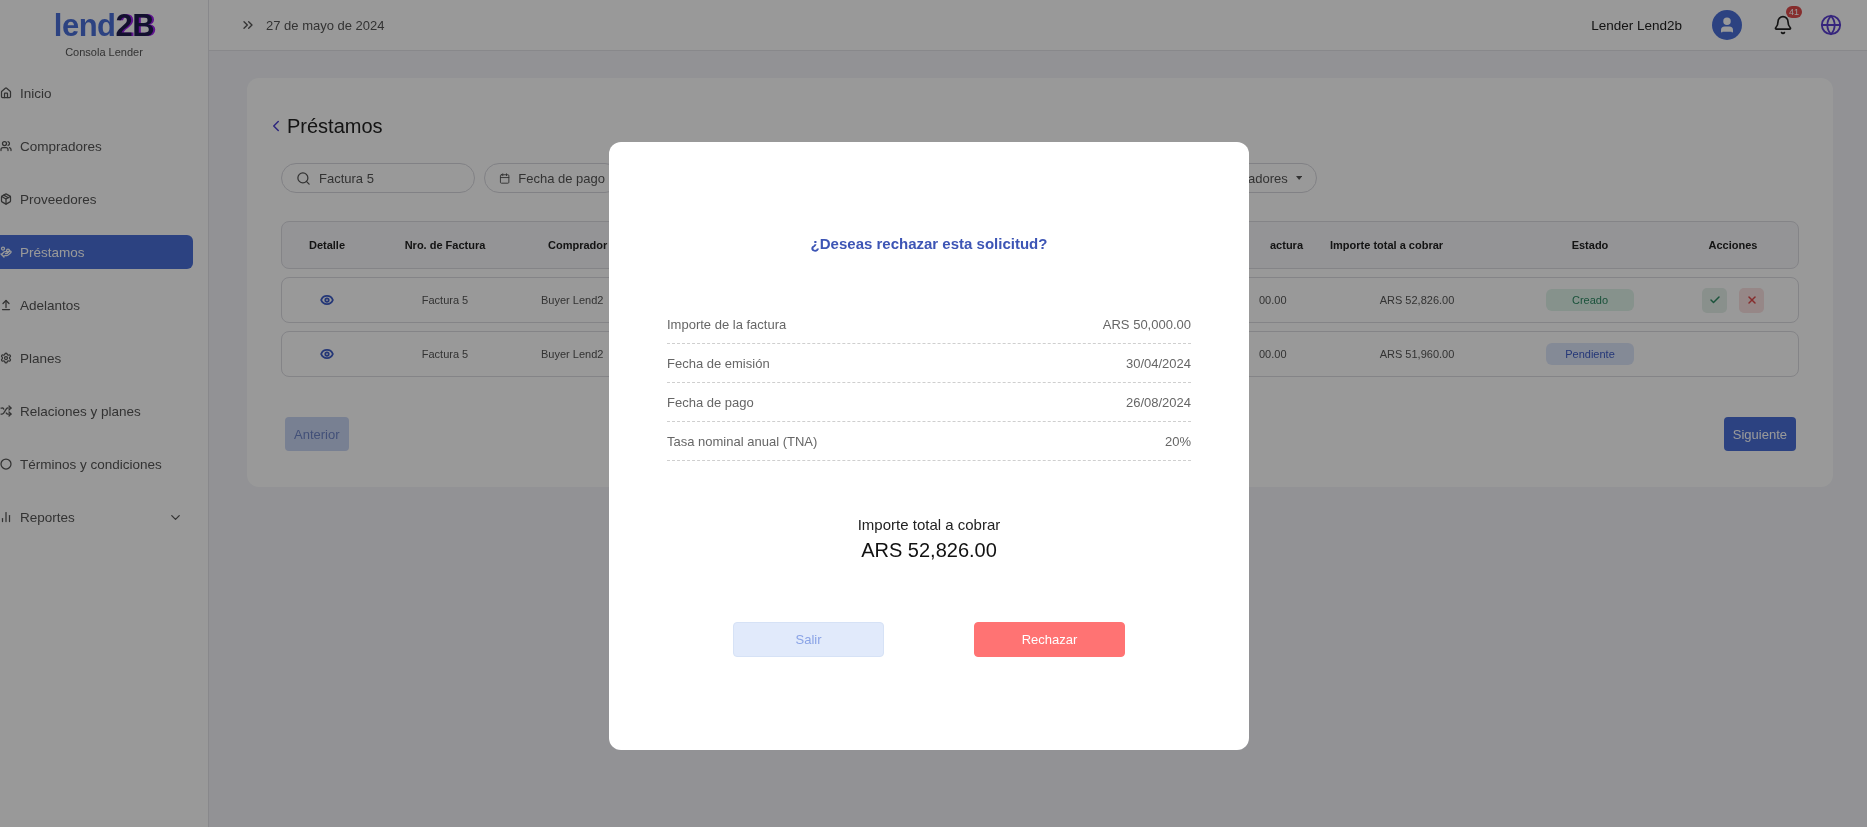 This screenshot has width=1867, height=827. What do you see at coordinates (1733, 245) in the screenshot?
I see `column-header: Acciones` at bounding box center [1733, 245].